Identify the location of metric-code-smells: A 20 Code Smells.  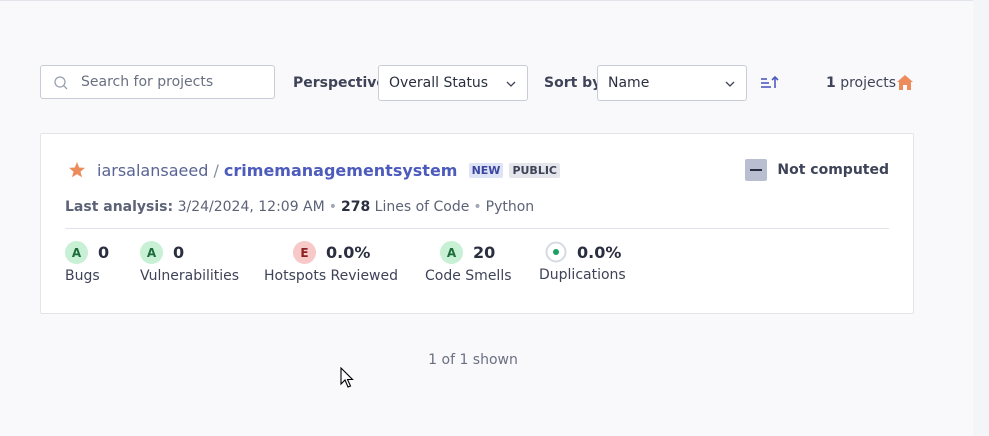
(468, 262).